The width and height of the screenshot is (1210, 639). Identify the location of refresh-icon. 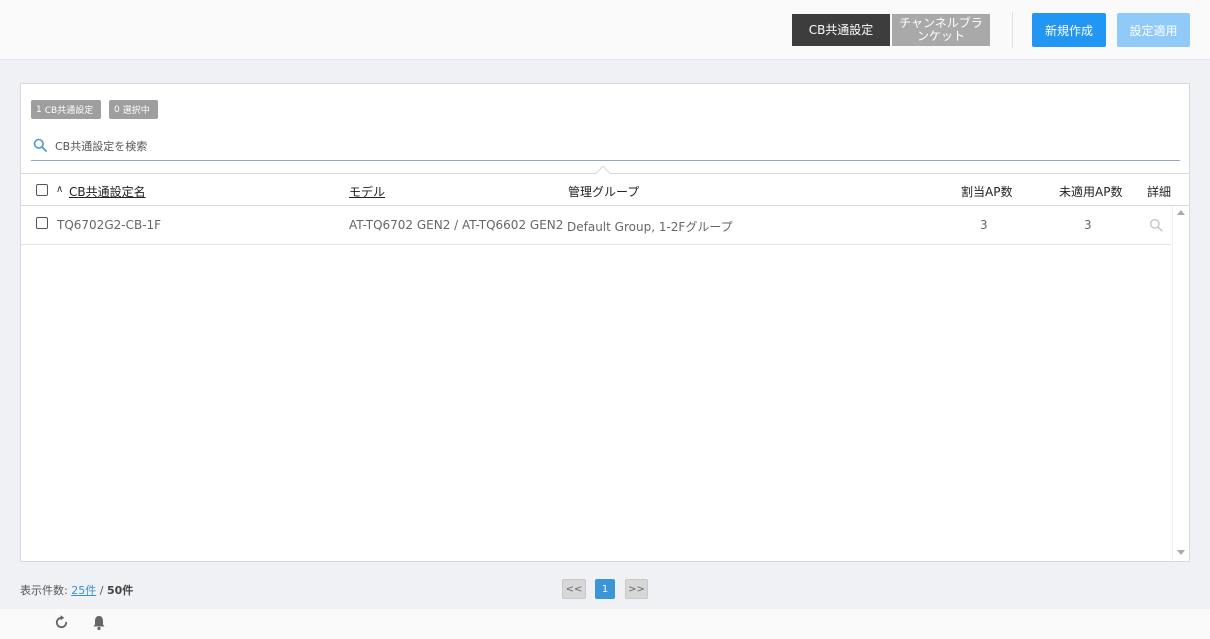
(61, 622).